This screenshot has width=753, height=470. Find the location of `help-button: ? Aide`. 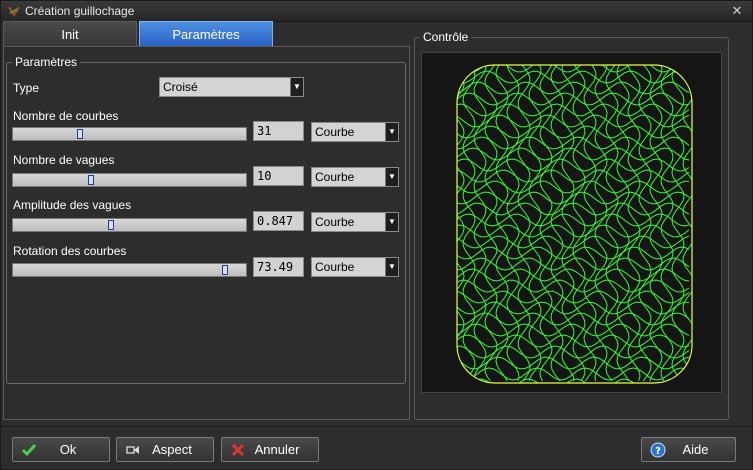

help-button: ? Aide is located at coordinates (688, 449).